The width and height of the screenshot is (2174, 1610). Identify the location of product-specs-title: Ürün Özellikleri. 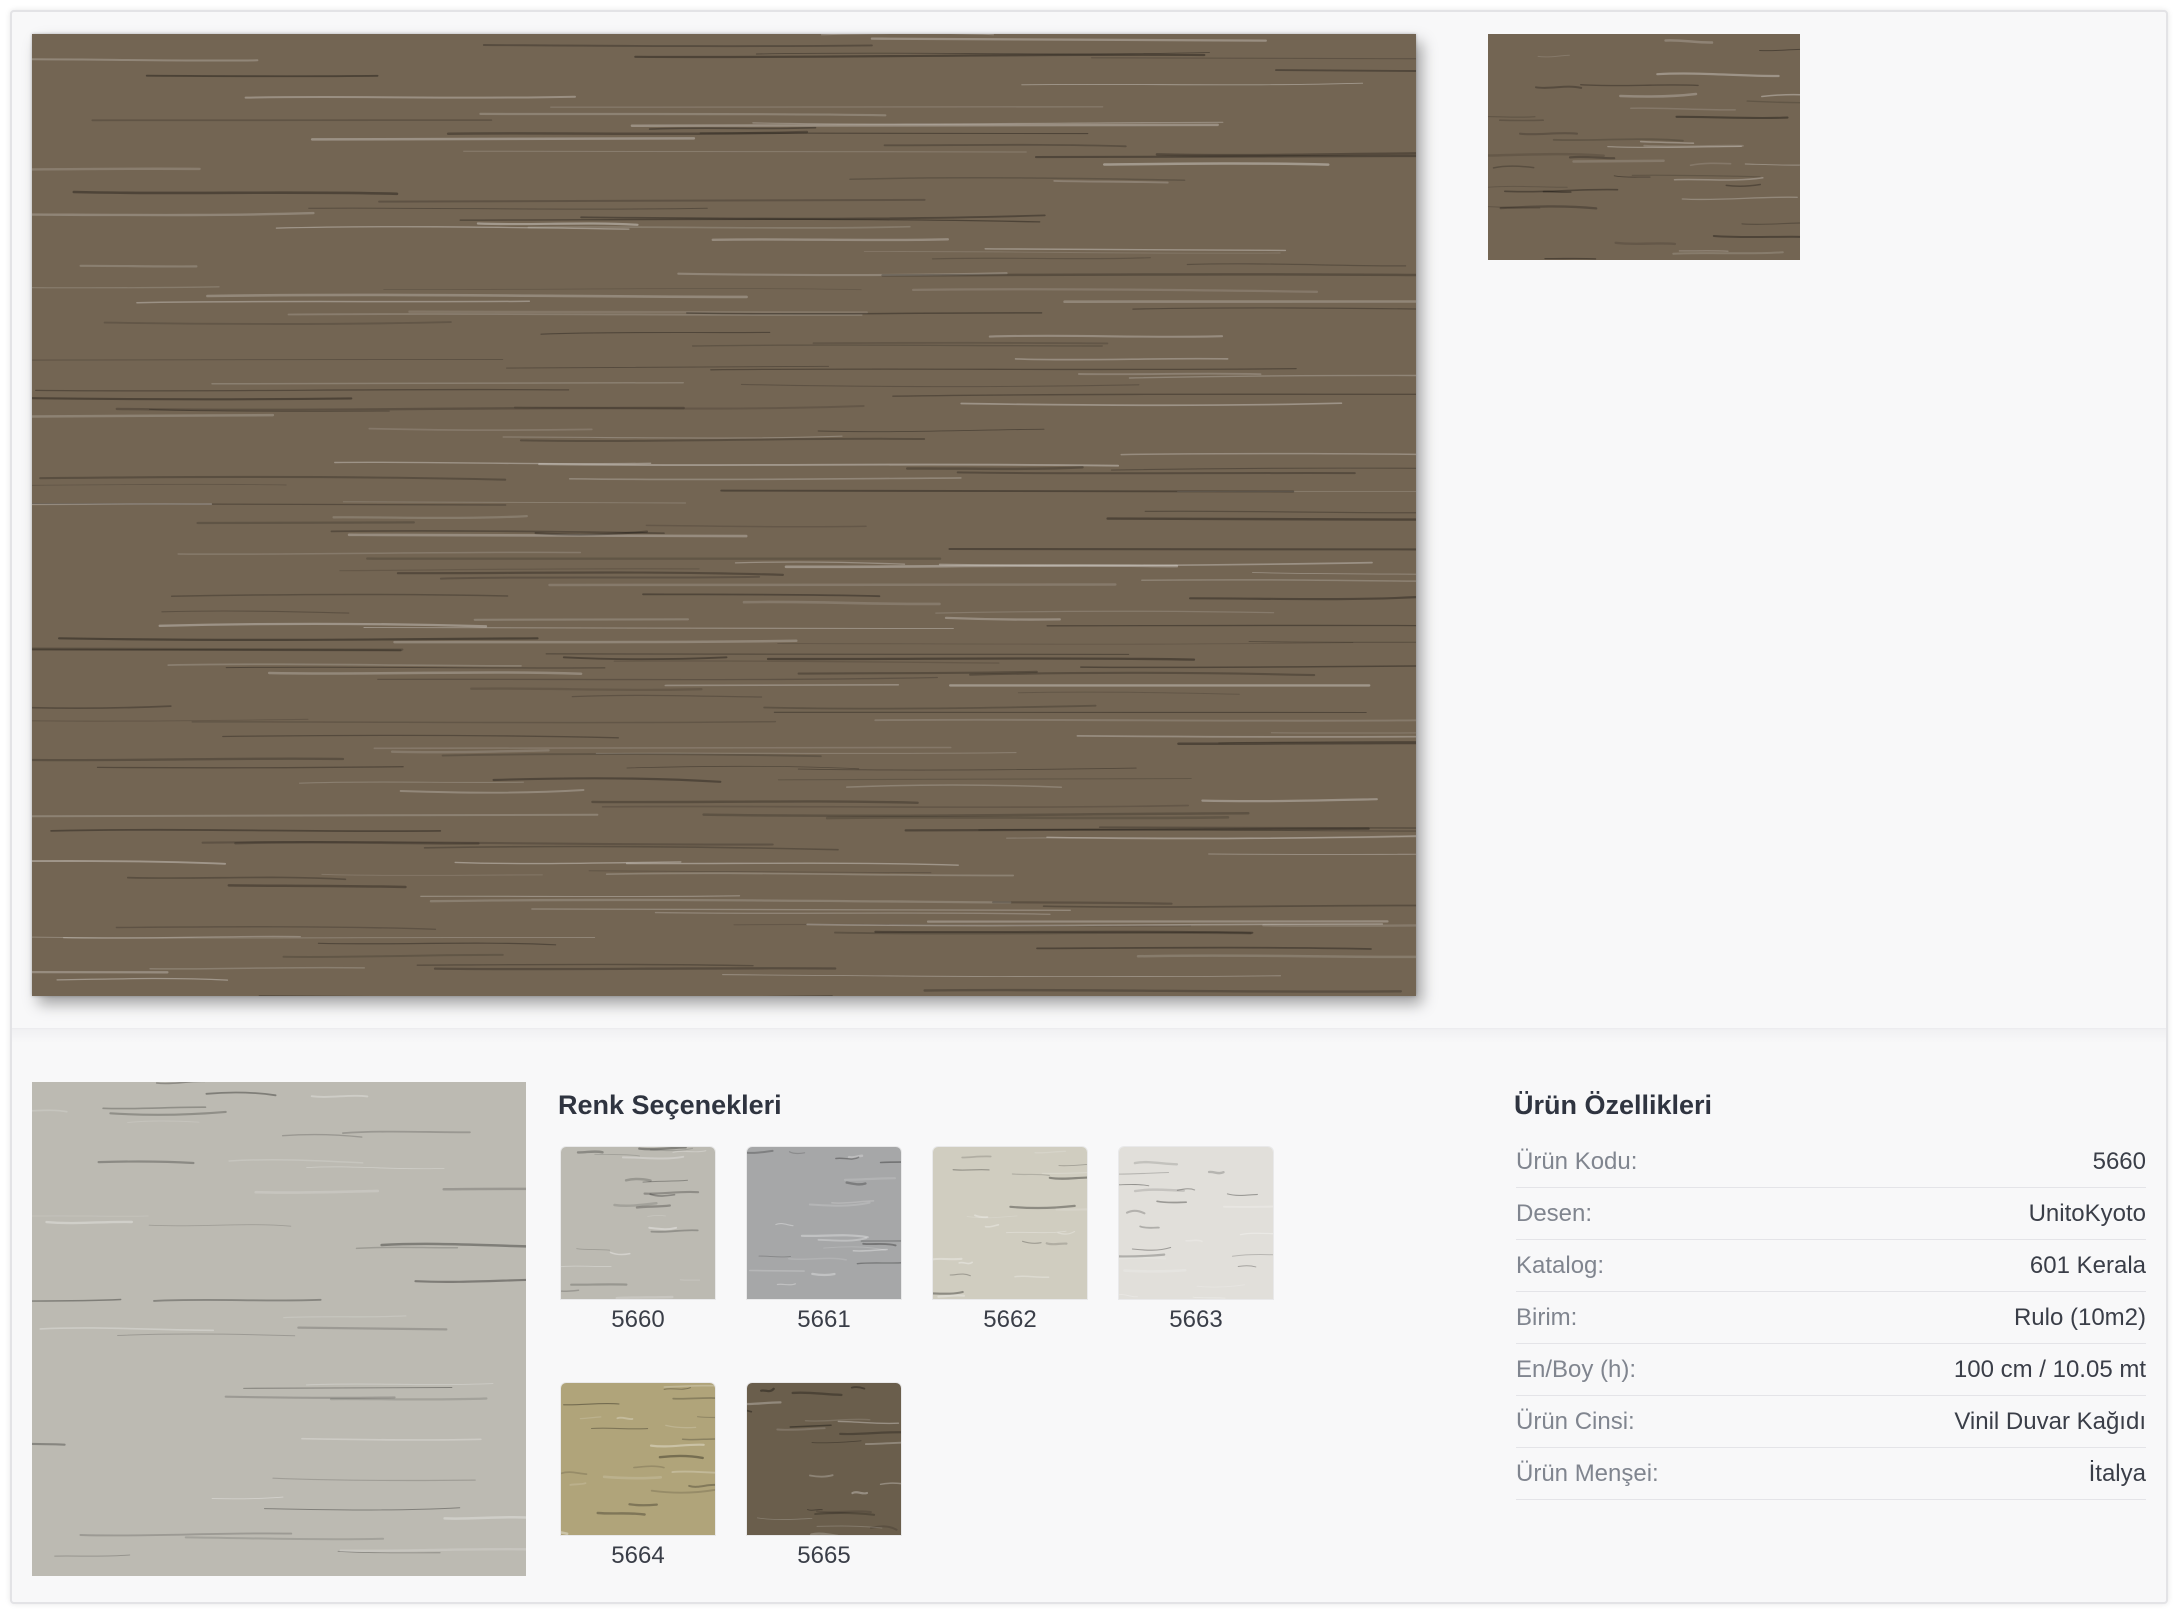
(1613, 1105).